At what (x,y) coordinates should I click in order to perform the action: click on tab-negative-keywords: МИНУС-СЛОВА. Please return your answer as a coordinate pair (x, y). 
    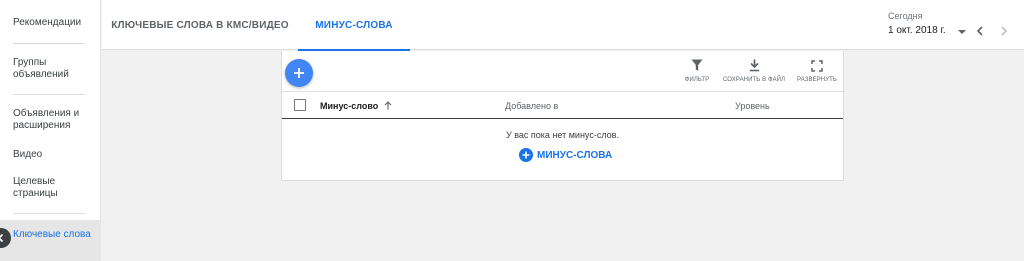
    Looking at the image, I should click on (354, 25).